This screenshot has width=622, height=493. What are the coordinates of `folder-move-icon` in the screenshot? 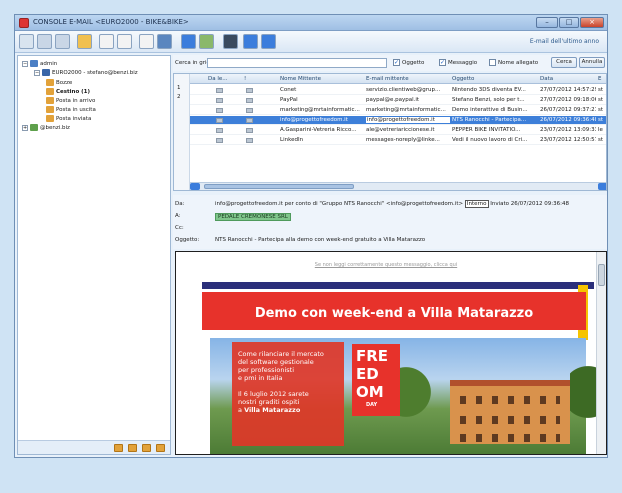 It's located at (146, 448).